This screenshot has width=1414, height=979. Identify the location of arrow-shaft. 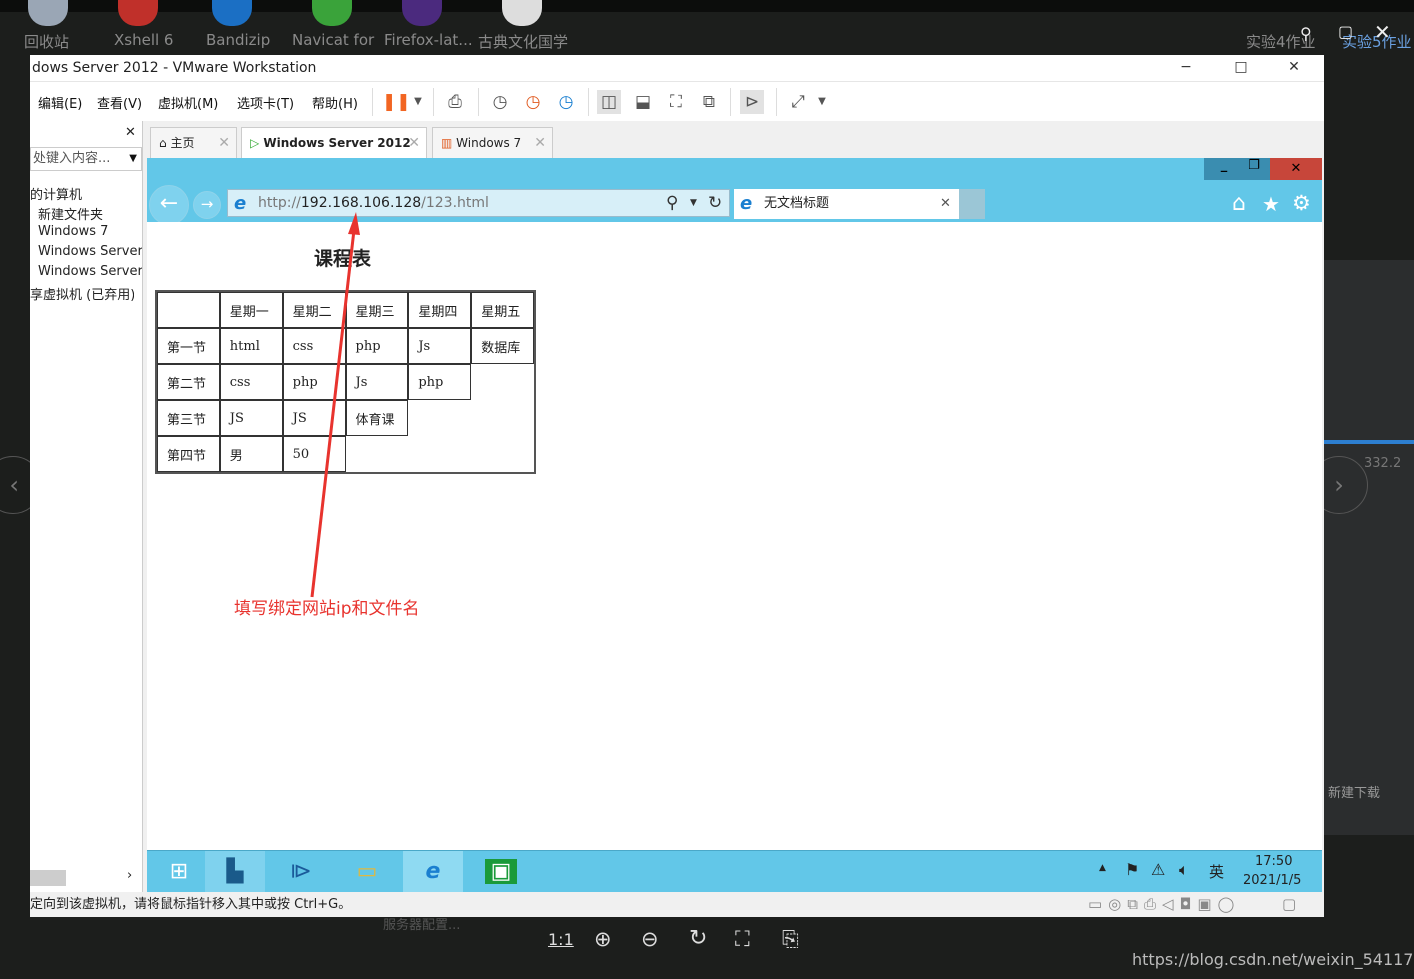
(333, 413).